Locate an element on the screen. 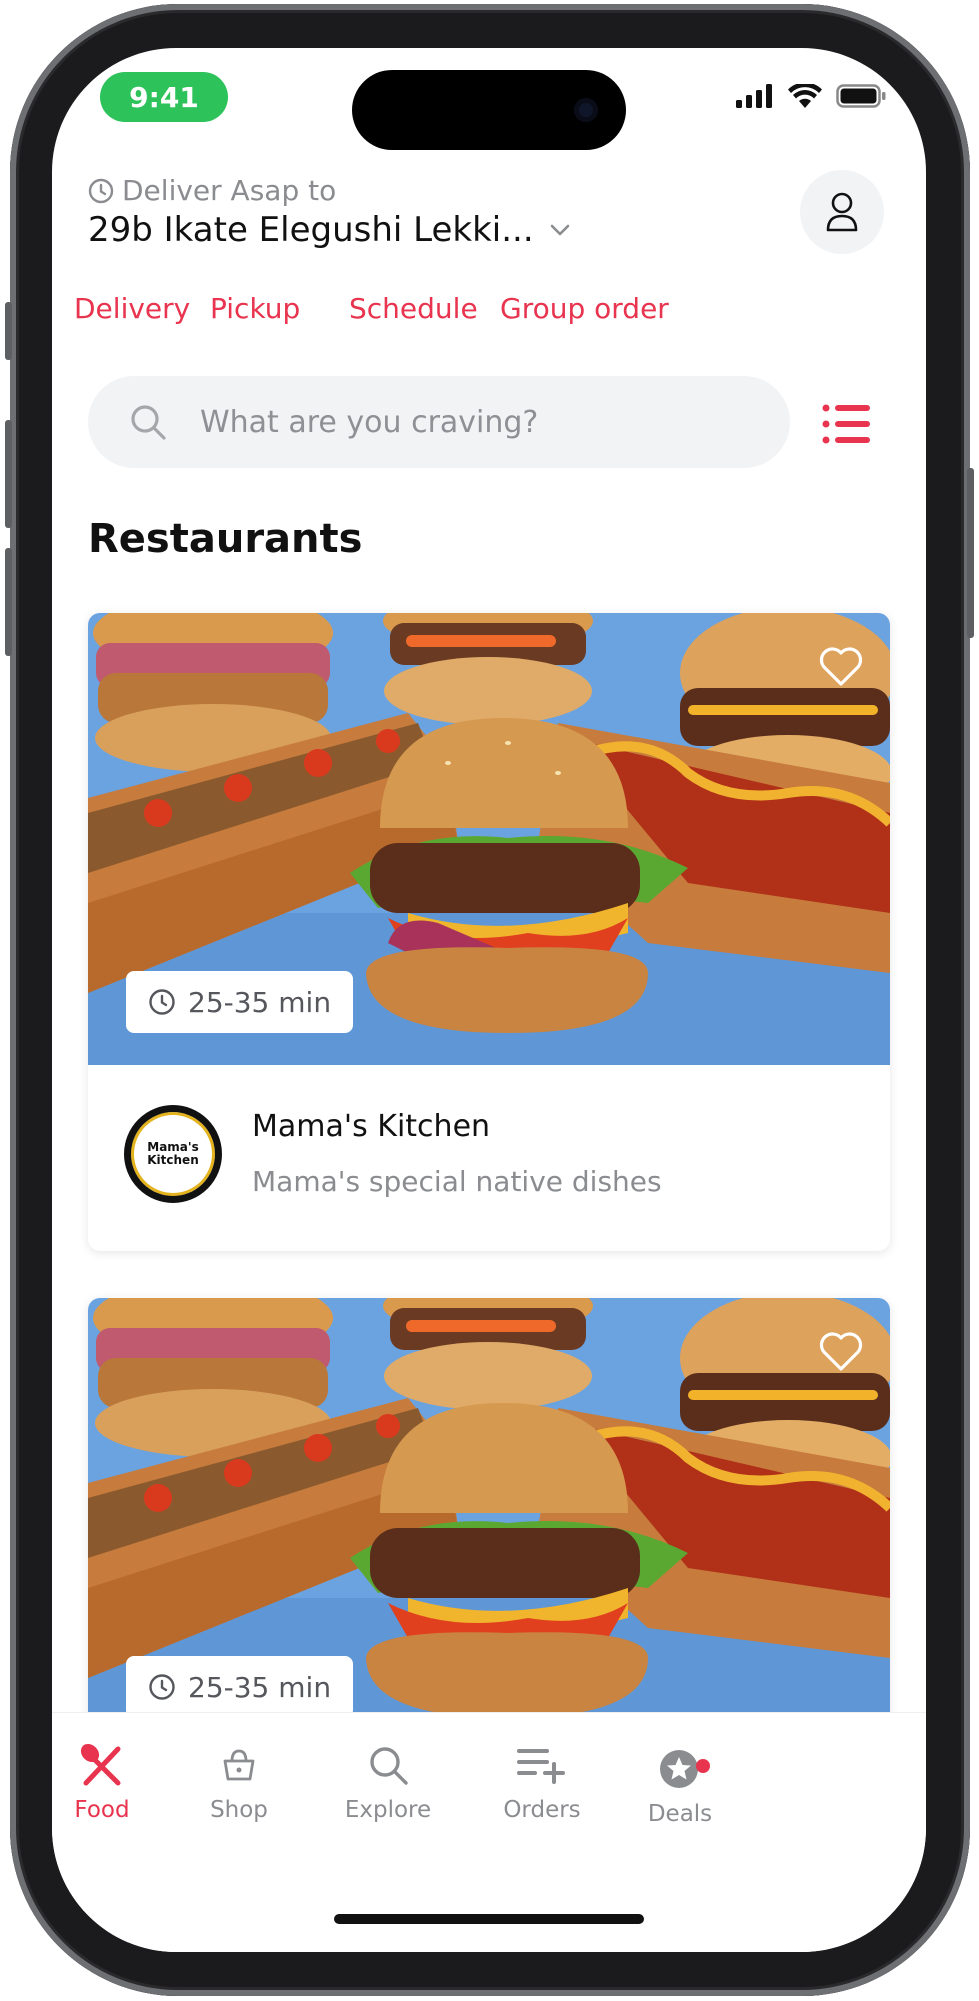 Image resolution: width=979 pixels, height=2001 pixels. tab-label: Orders is located at coordinates (542, 1810).